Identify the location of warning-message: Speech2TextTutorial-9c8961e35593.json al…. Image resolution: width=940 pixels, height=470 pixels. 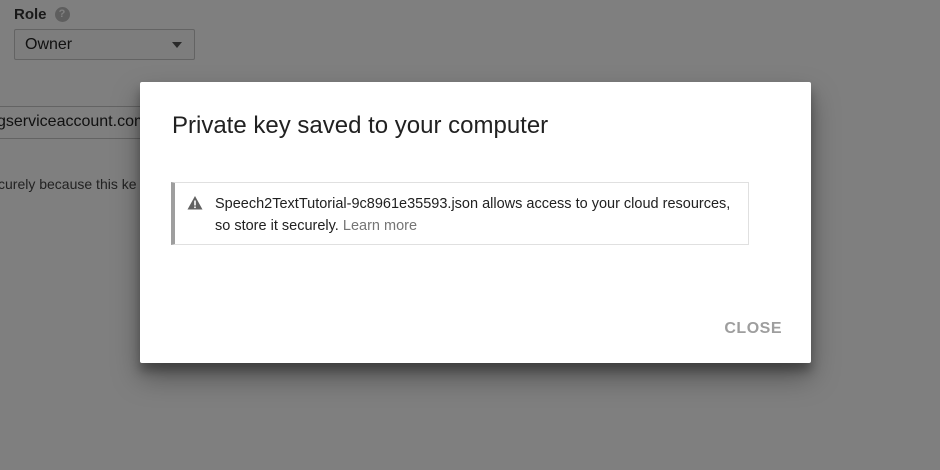
(476, 215).